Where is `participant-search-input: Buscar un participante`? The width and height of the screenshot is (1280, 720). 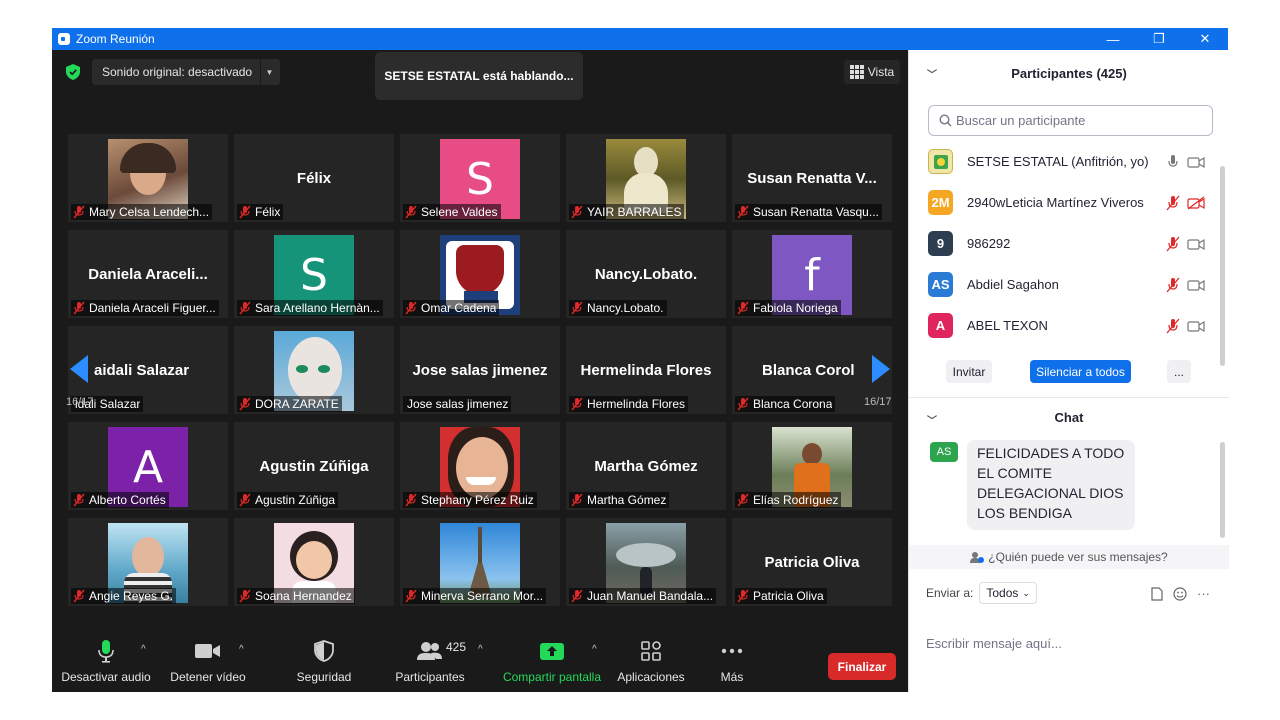 participant-search-input: Buscar un participante is located at coordinates (1070, 120).